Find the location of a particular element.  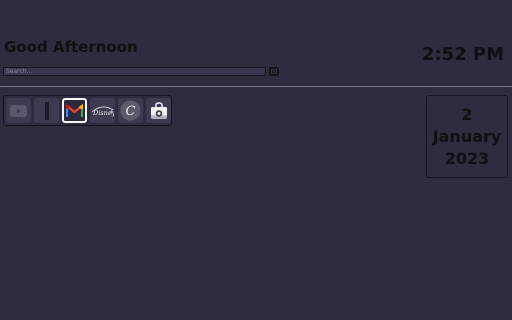

date-month: January is located at coordinates (467, 136).